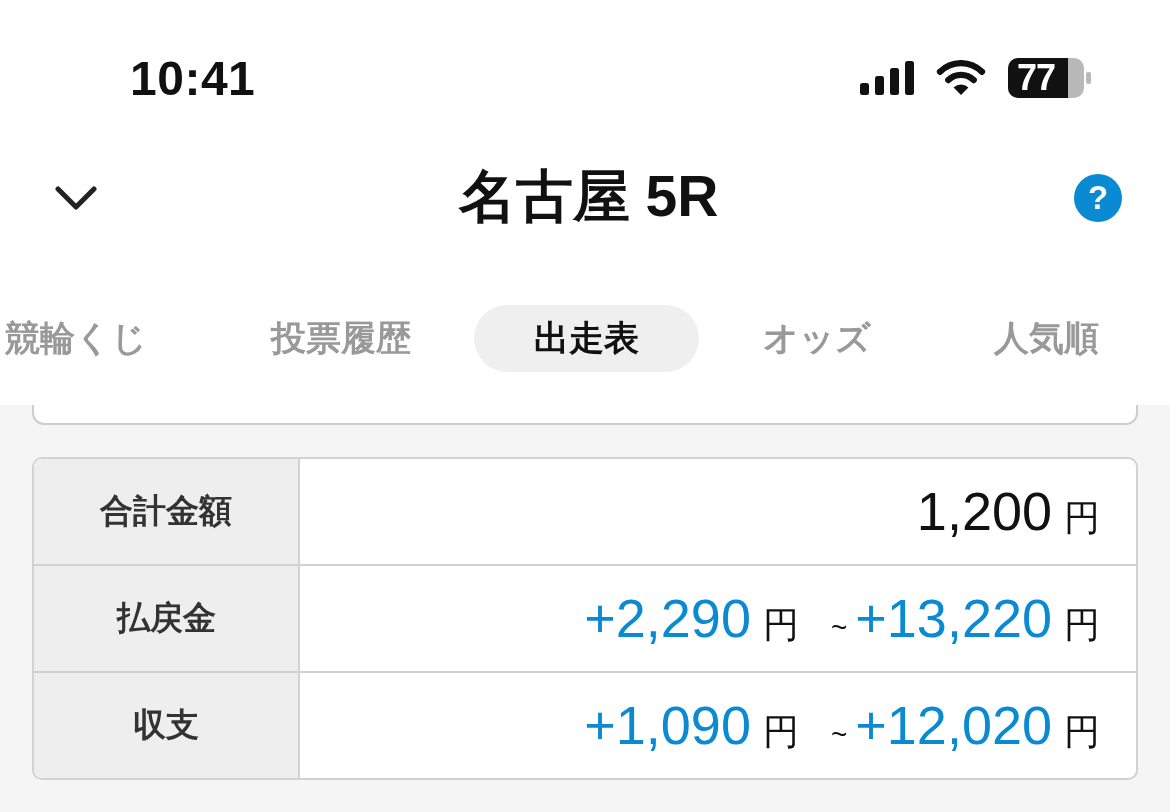  I want to click on row-header: 払戻金, so click(167, 618).